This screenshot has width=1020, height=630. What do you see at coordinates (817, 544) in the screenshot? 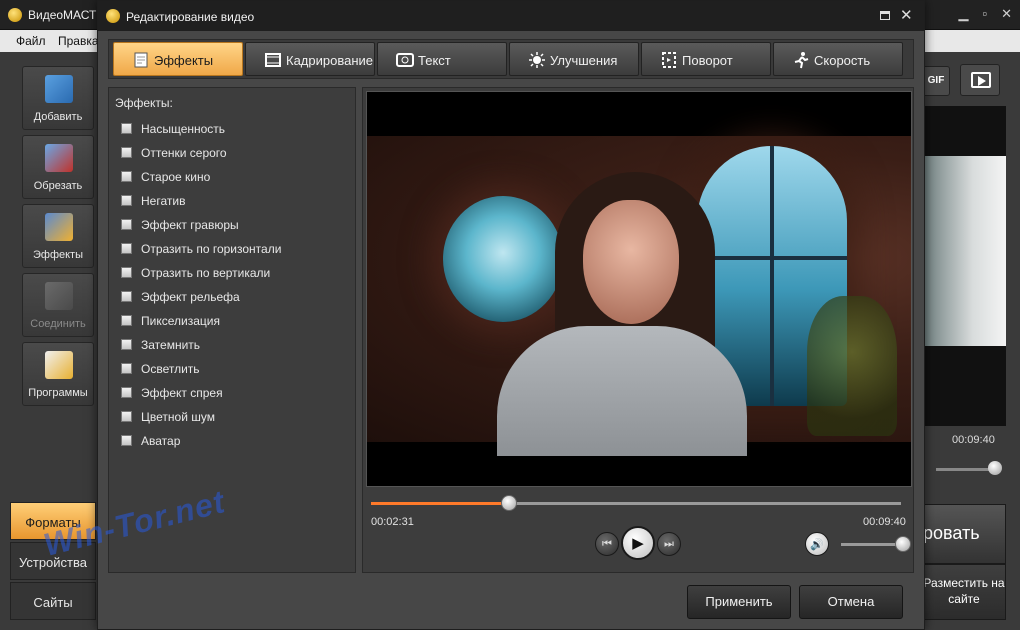
I see `mute-button: 🔊` at bounding box center [817, 544].